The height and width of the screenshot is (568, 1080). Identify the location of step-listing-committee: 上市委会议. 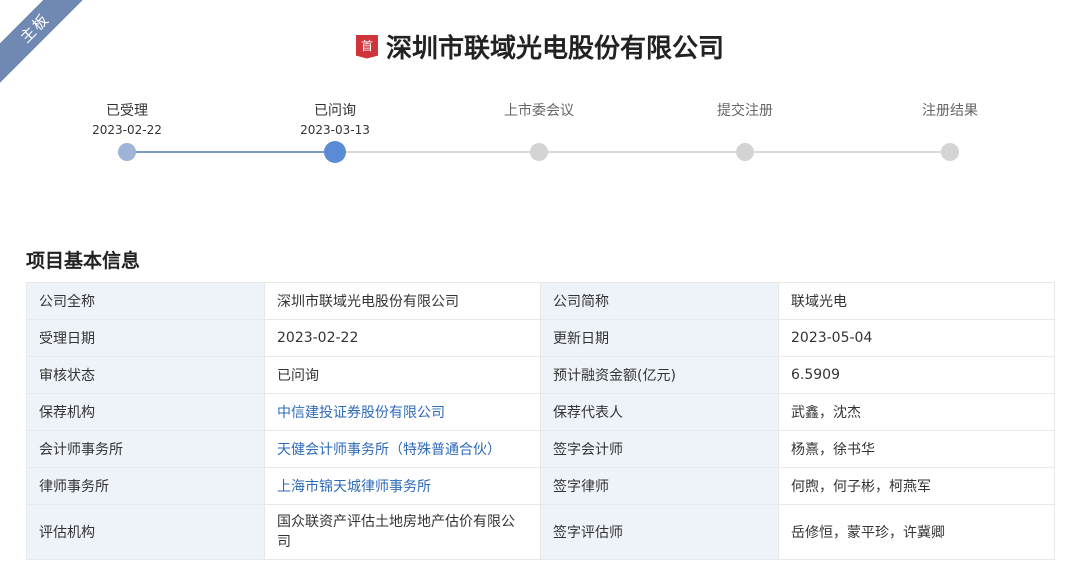
(539, 111).